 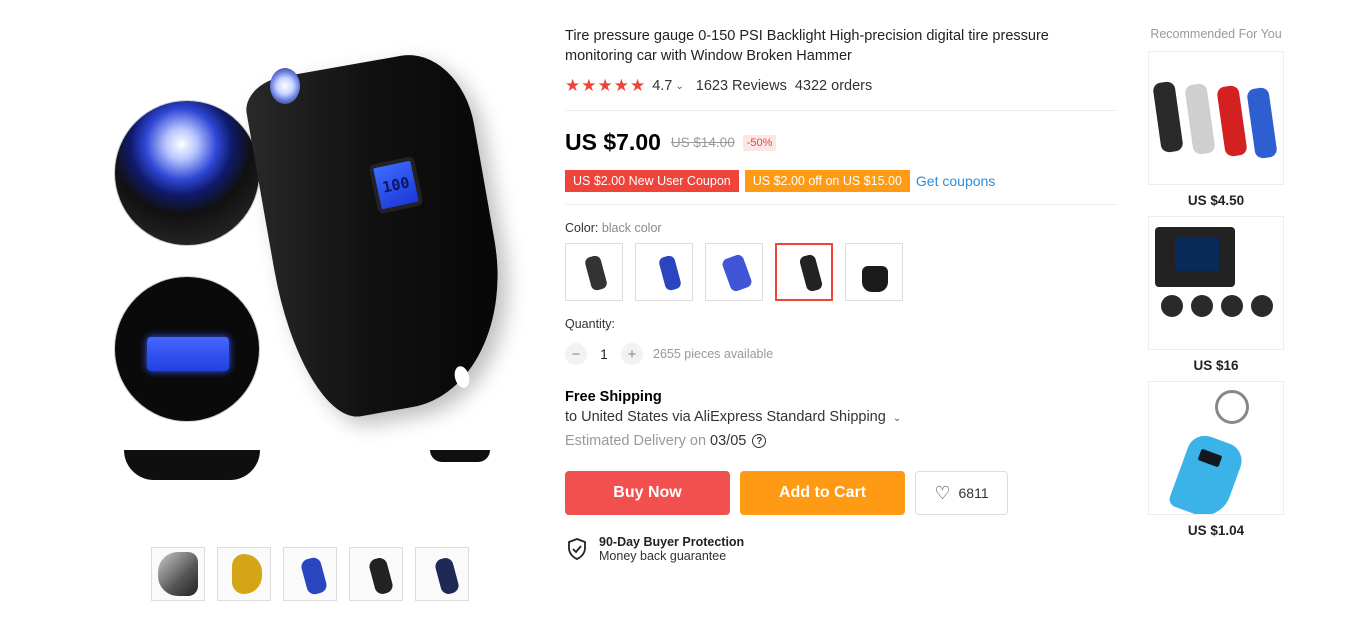 I want to click on recommended-item-3: US $1.04, so click(x=1216, y=459).